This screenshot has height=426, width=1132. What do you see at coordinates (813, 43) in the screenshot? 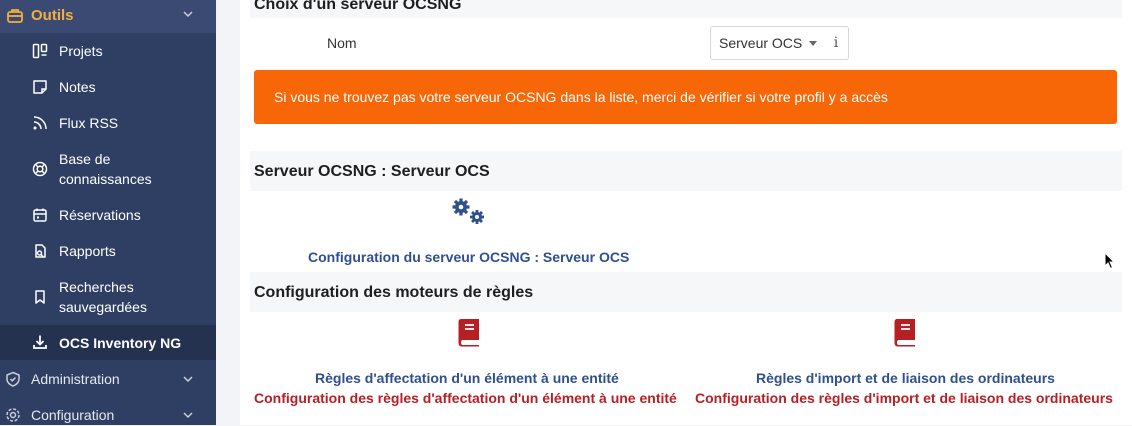
I see `caret-down-icon` at bounding box center [813, 43].